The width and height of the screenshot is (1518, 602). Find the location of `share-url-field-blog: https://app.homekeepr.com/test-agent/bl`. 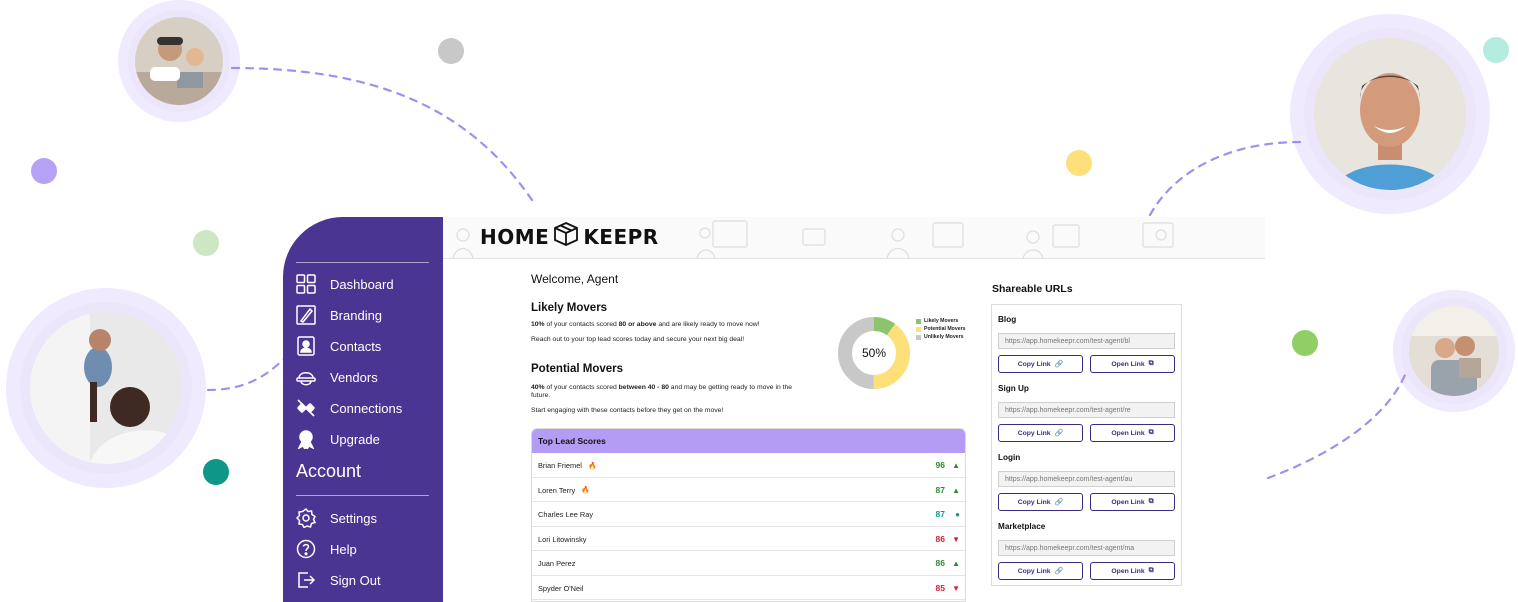

share-url-field-blog: https://app.homekeepr.com/test-agent/bl is located at coordinates (1086, 341).